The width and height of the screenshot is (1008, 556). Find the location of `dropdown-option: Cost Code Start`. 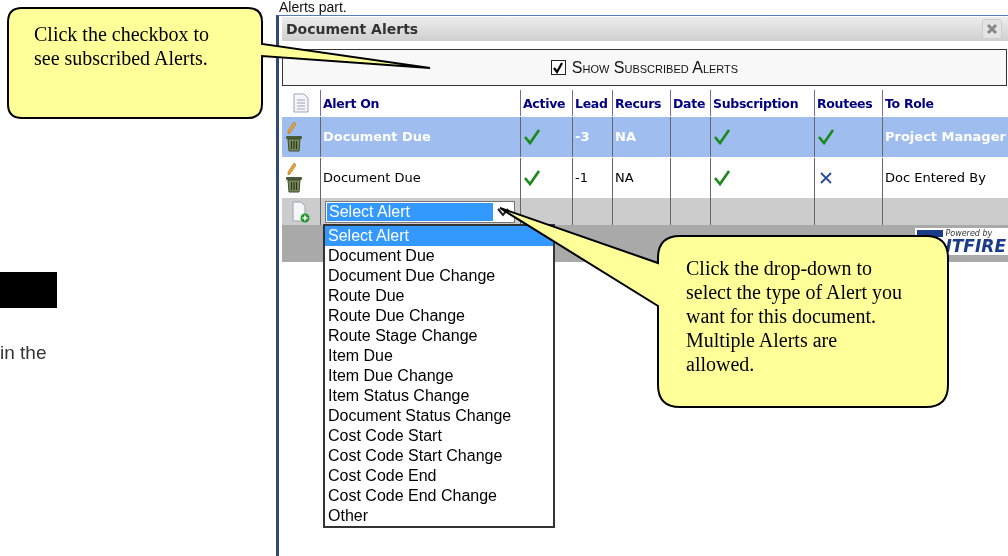

dropdown-option: Cost Code Start is located at coordinates (439, 436).